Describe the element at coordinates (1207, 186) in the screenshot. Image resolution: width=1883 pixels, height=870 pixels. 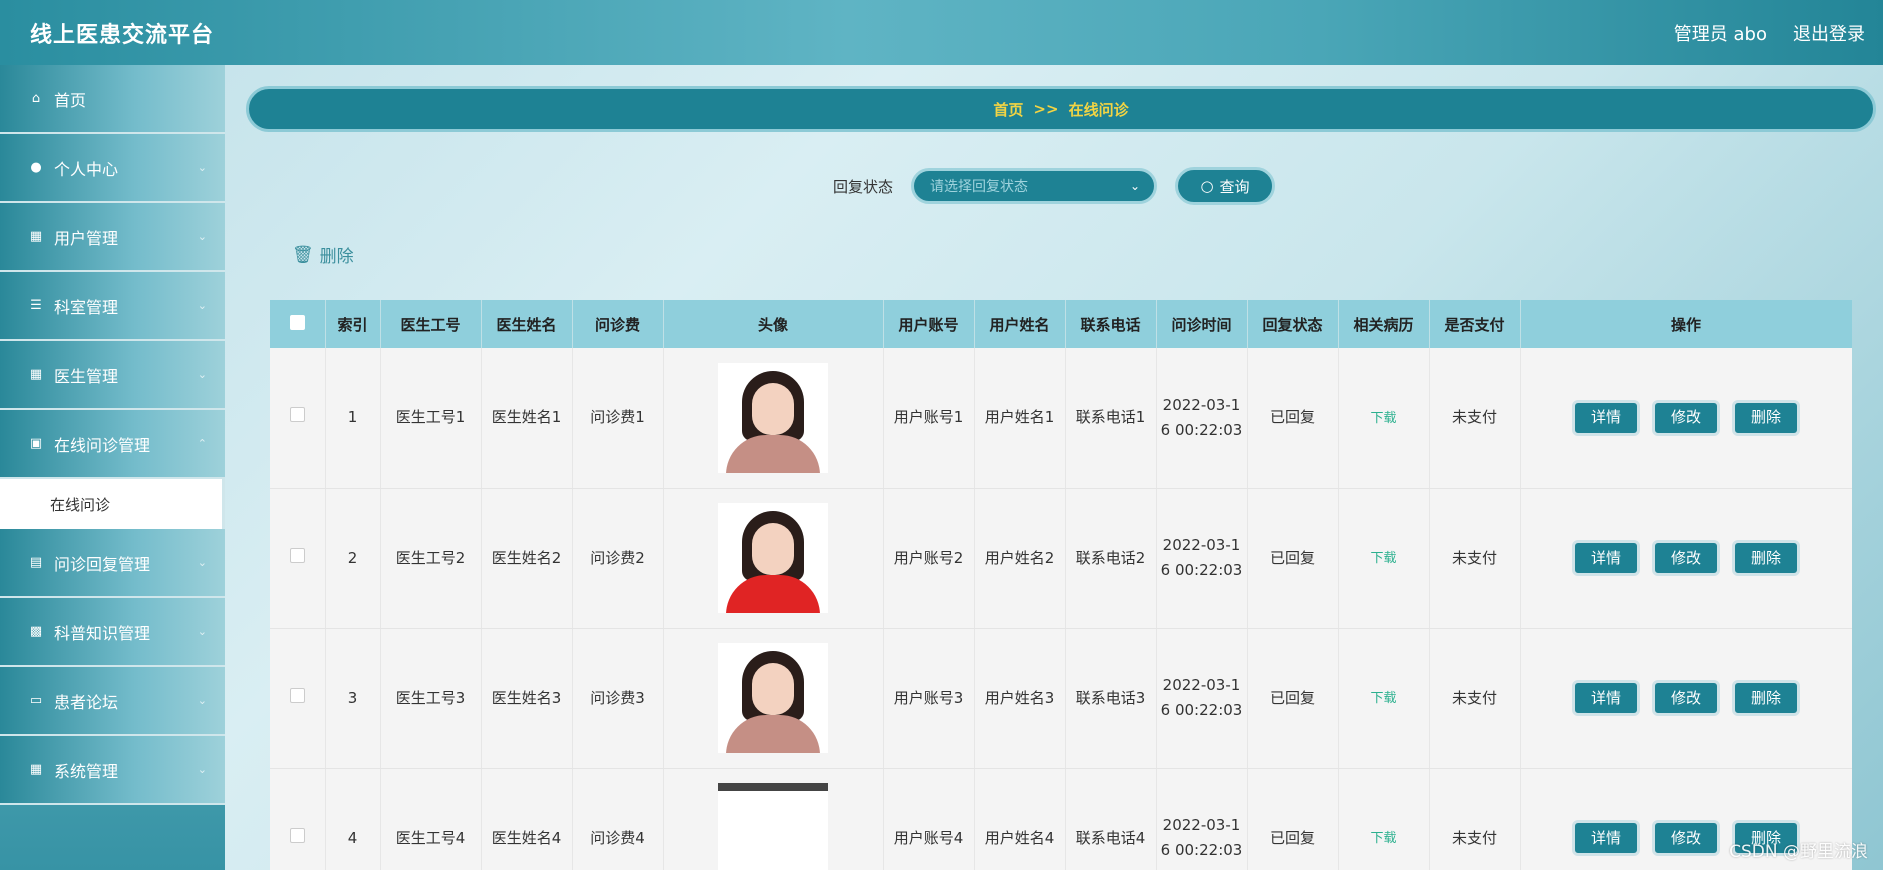
I see `search-icon: ○` at that location.